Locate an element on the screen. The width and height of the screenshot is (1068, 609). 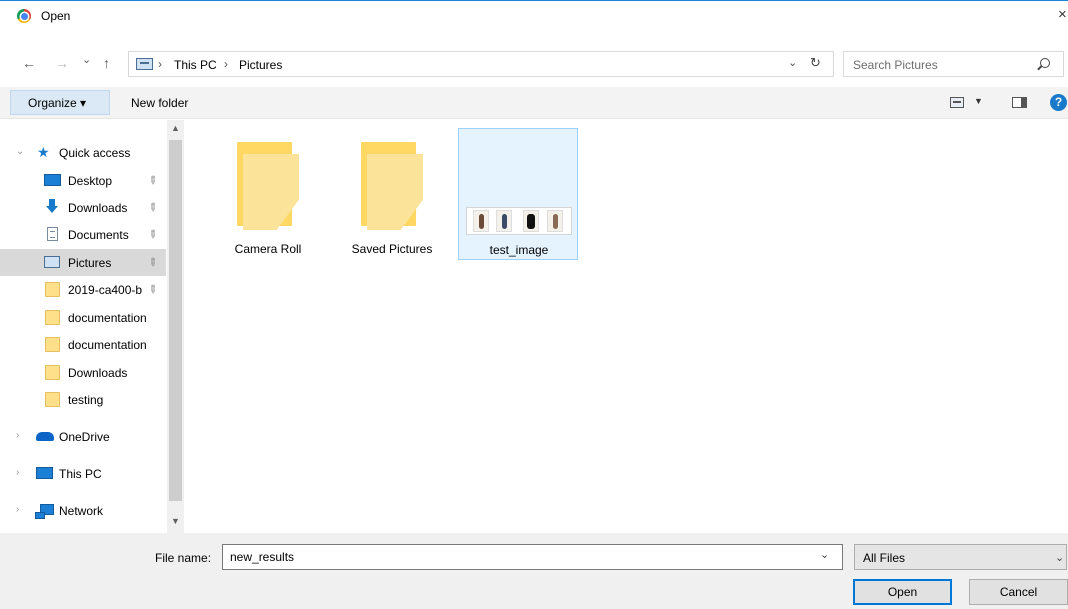
cloud-icon is located at coordinates (45, 436).